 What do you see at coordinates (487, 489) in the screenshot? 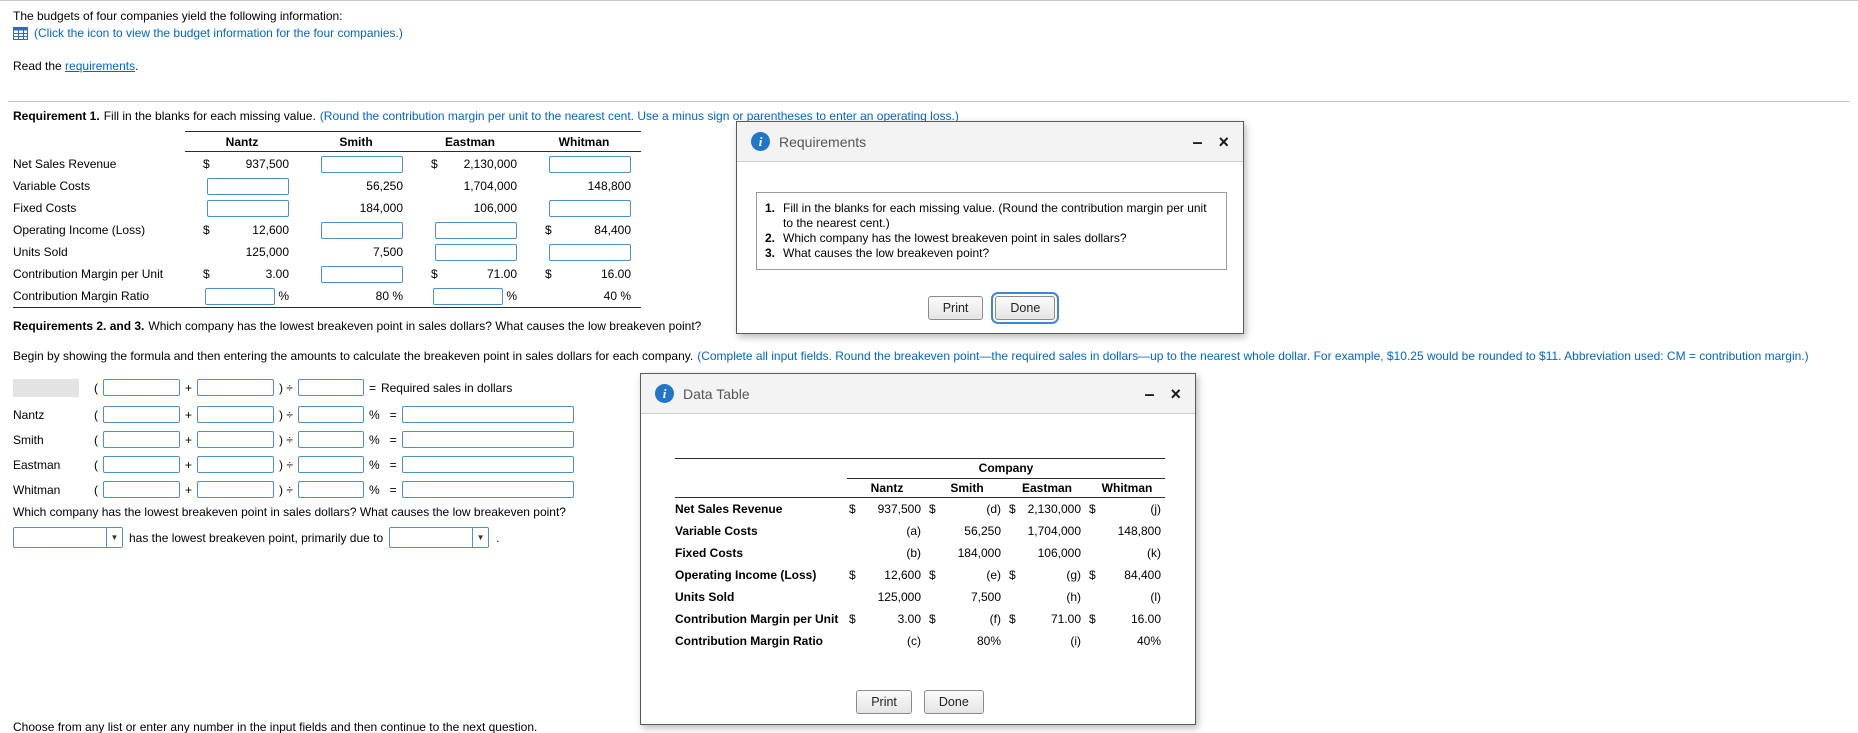
I see `be-whitman-required-sales-input` at bounding box center [487, 489].